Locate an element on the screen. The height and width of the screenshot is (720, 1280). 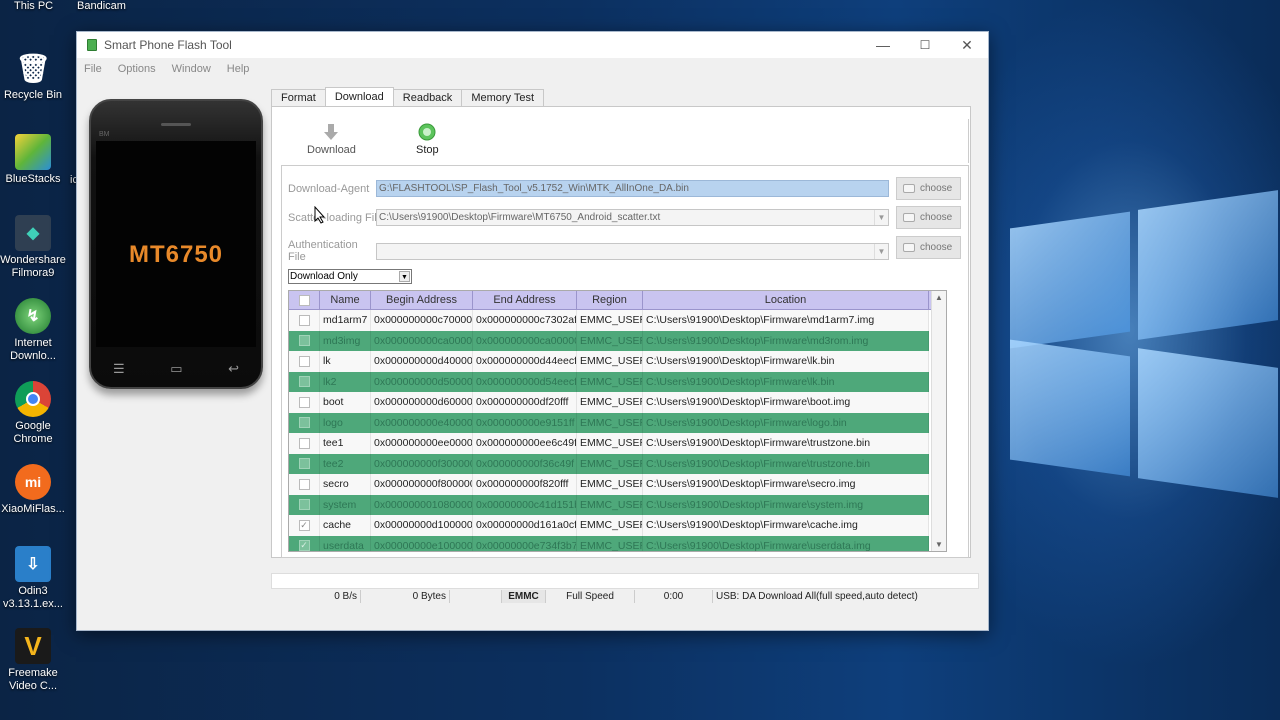
download-button: Download is located at coordinates (331, 139).